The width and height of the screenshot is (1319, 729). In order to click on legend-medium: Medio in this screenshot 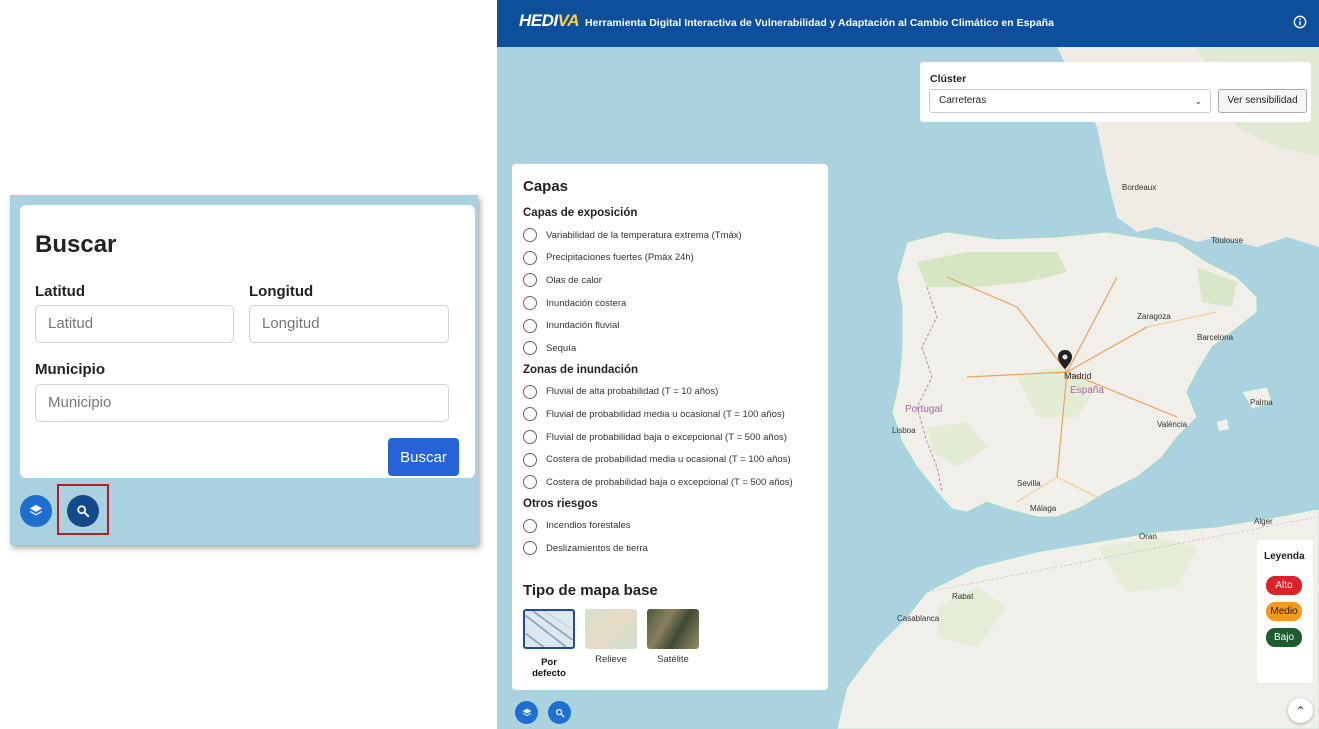, I will do `click(1284, 611)`.